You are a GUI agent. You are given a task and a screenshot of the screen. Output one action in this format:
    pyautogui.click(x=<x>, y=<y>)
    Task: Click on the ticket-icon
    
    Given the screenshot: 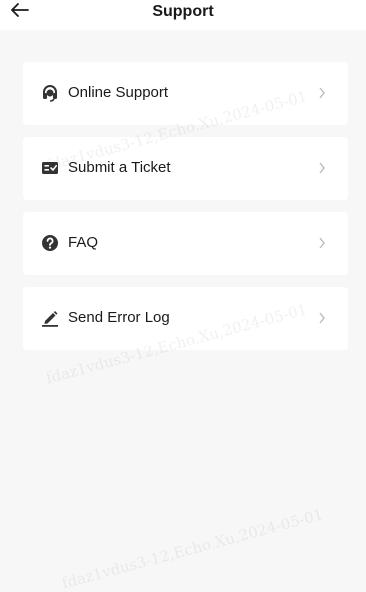 What is the action you would take?
    pyautogui.click(x=50, y=168)
    